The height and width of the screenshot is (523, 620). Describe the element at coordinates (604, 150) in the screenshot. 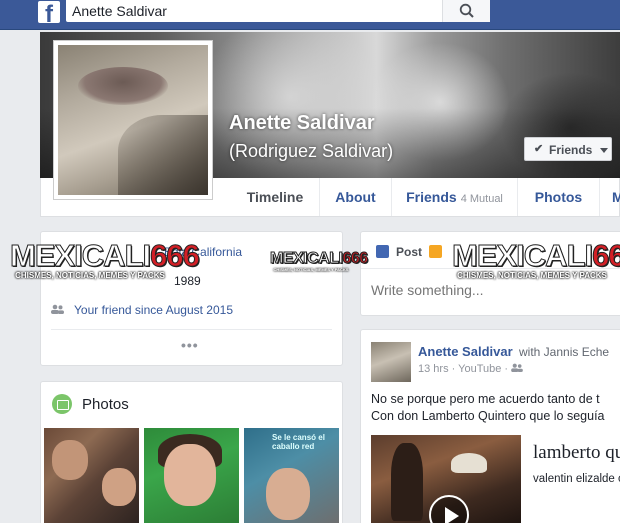

I see `chevron-down-icon` at that location.